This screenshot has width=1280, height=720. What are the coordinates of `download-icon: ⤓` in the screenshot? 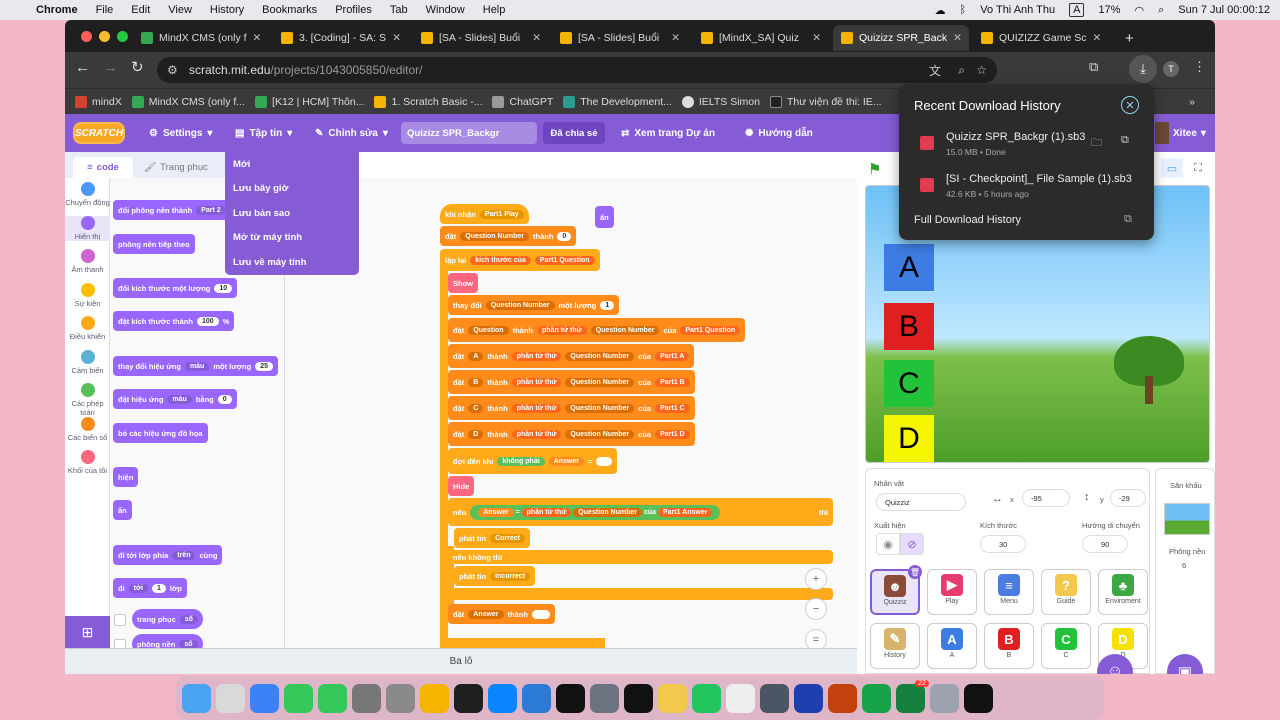 It's located at (1143, 69).